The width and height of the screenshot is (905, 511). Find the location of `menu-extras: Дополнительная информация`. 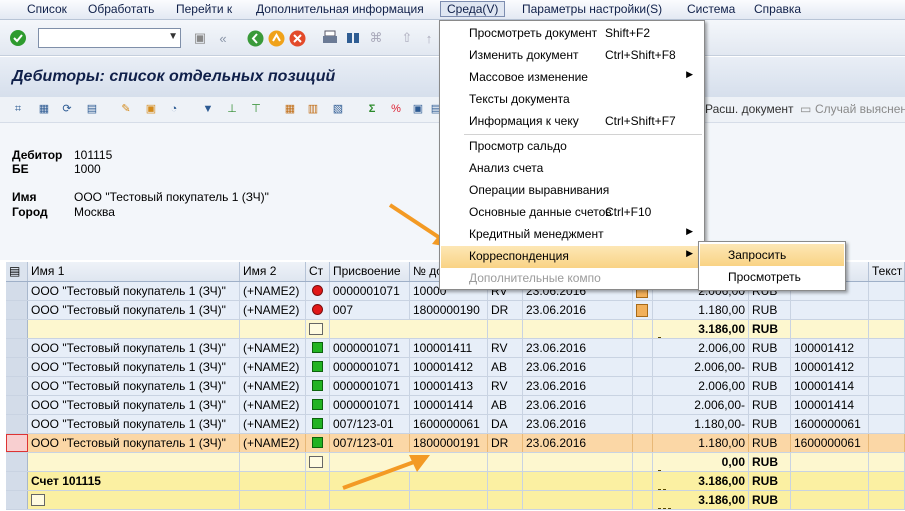

menu-extras: Дополнительная информация is located at coordinates (340, 9).